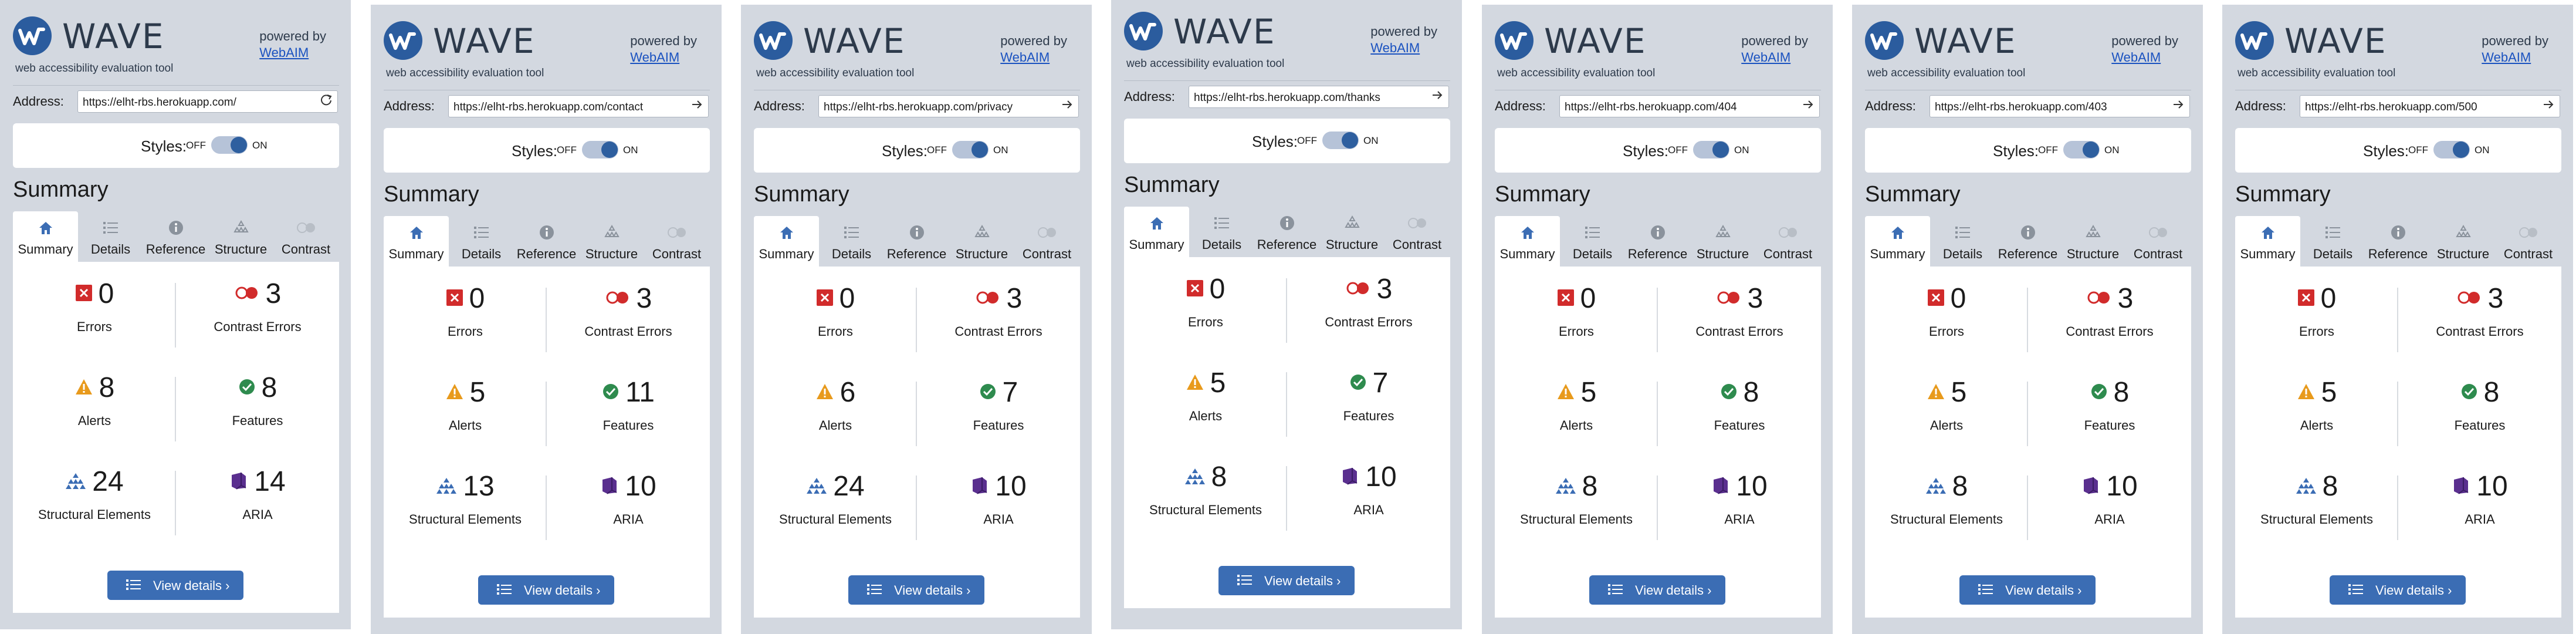 This screenshot has width=2576, height=634. Describe the element at coordinates (948, 106) in the screenshot. I see `address-input: https://elht-rbs.herokuapp.com/privacy` at that location.